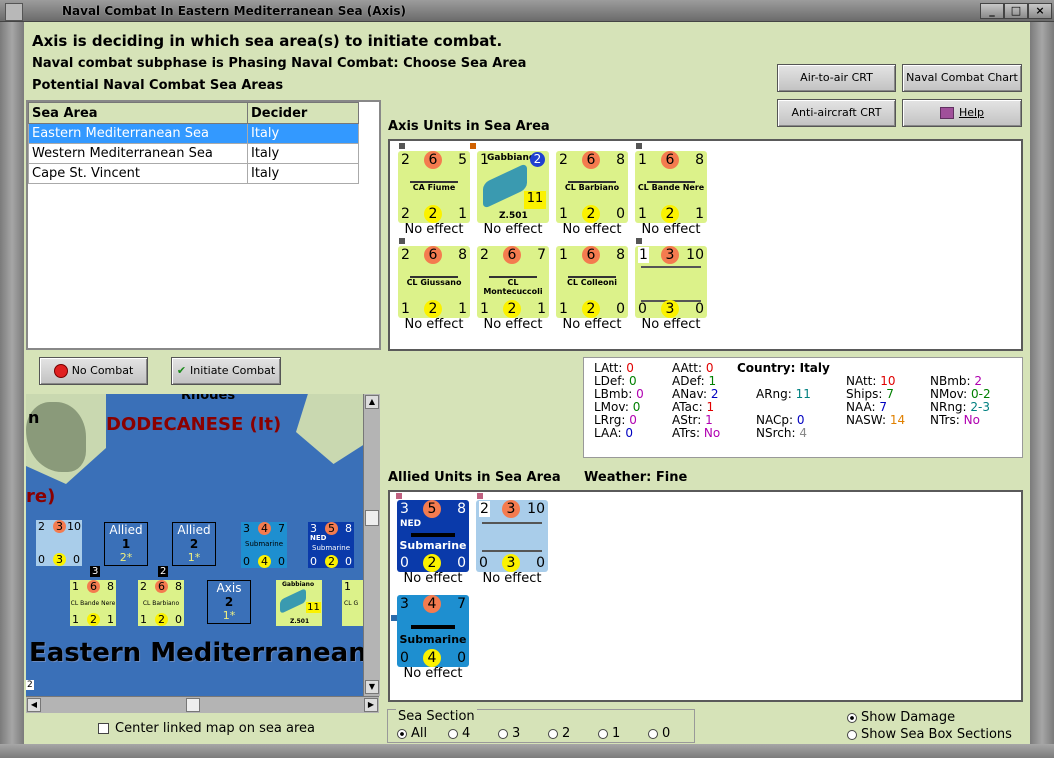  What do you see at coordinates (610, 368) in the screenshot?
I see `stat-key: LAtt:` at bounding box center [610, 368].